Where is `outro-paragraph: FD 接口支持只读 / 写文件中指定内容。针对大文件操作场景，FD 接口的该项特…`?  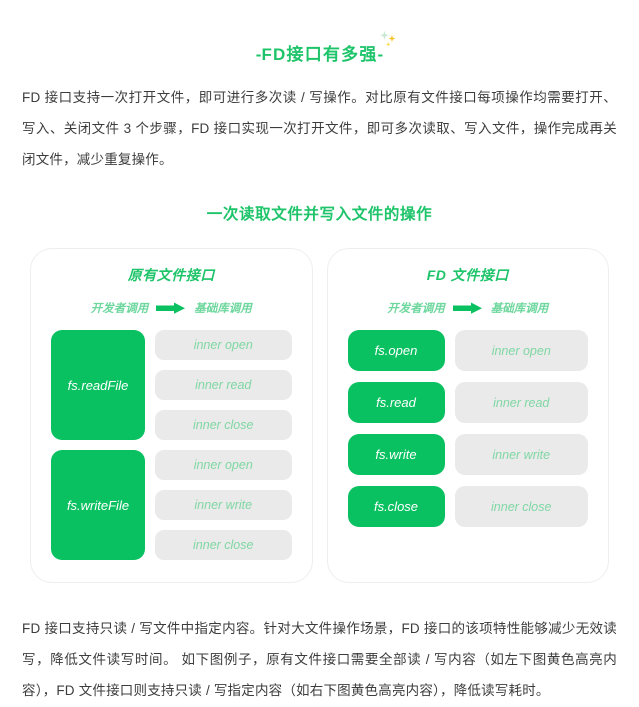
outro-paragraph: FD 接口支持只读 / 写文件中指定内容。针对大文件操作场景，FD 接口的该项特… is located at coordinates (319, 659).